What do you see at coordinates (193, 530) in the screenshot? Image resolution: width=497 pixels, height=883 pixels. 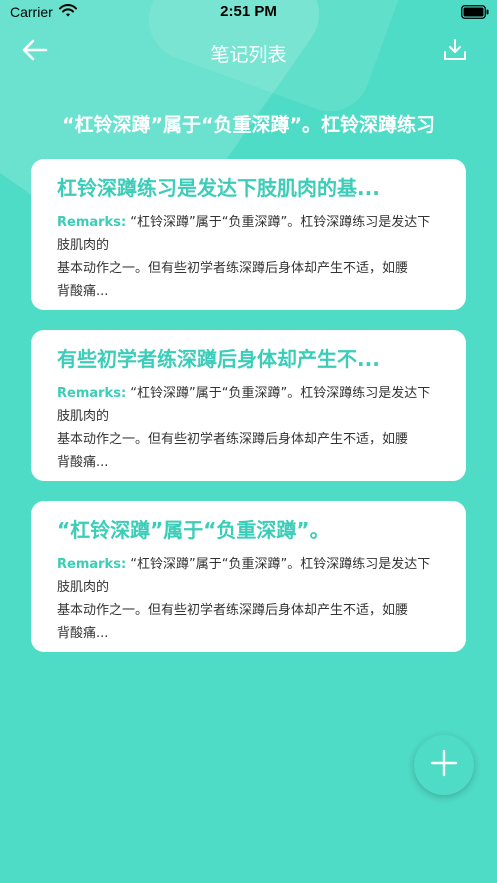 I see `note-title: “杠铃深蹲”属于“负重深蹲”。` at bounding box center [193, 530].